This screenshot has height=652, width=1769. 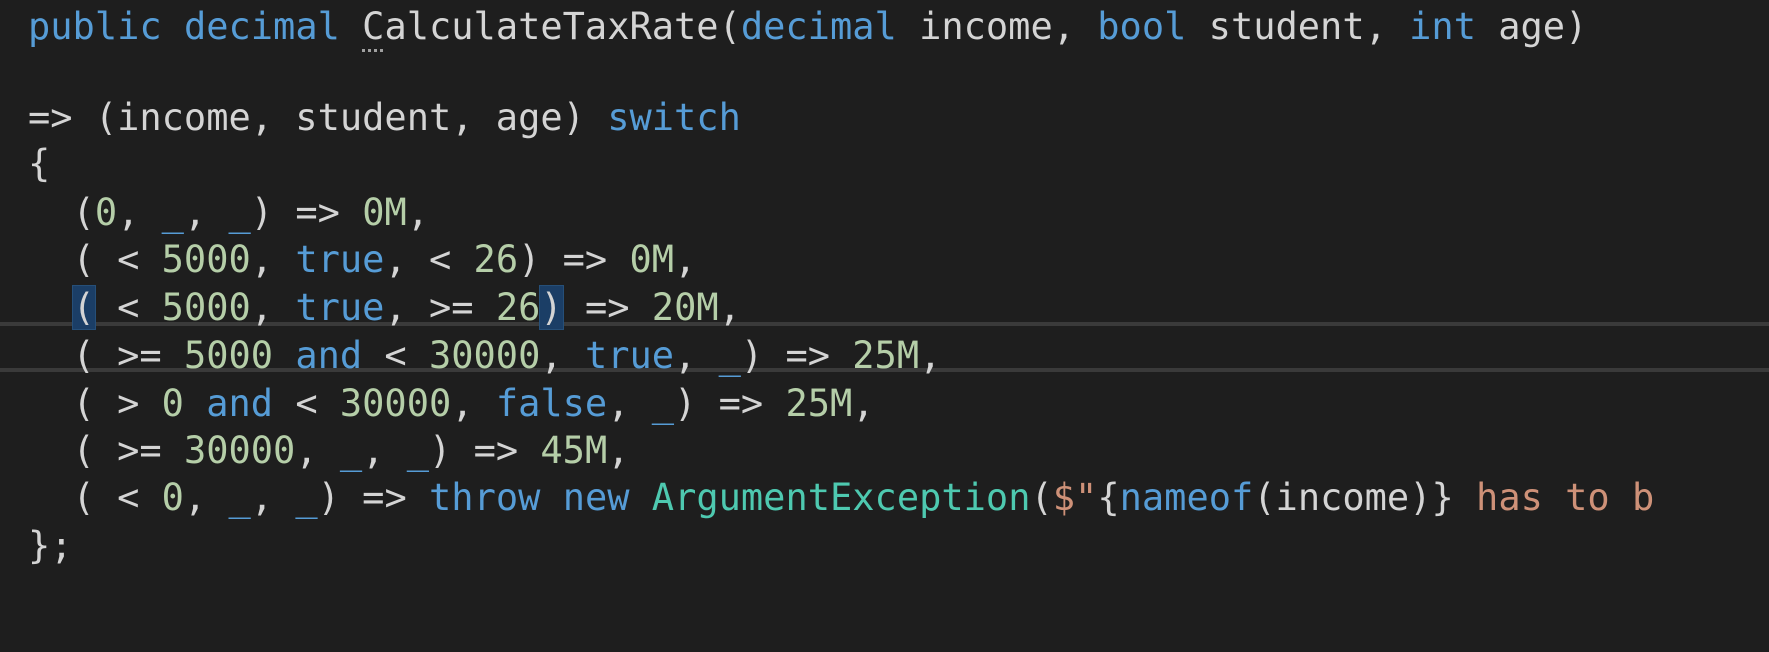 What do you see at coordinates (685, 307) in the screenshot?
I see `token-number: 20M` at bounding box center [685, 307].